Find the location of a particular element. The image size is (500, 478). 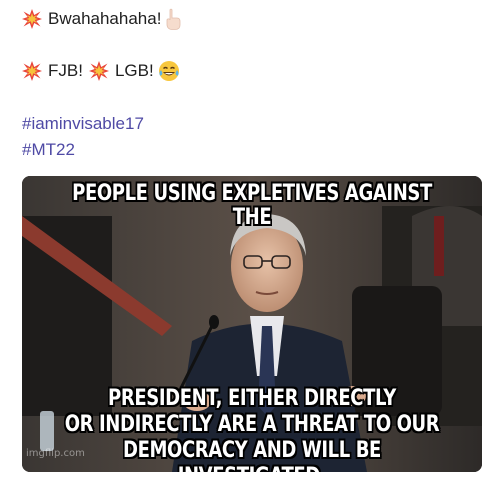

tears-of-joy-icon is located at coordinates (168, 71).